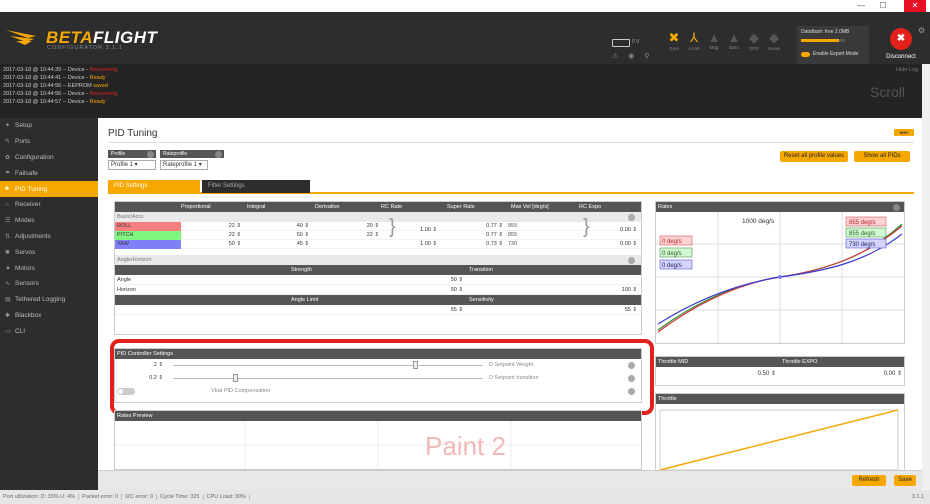 The width and height of the screenshot is (930, 504). Describe the element at coordinates (49, 158) in the screenshot. I see `sidebar-item-configuration: ✿ Configuration` at that location.